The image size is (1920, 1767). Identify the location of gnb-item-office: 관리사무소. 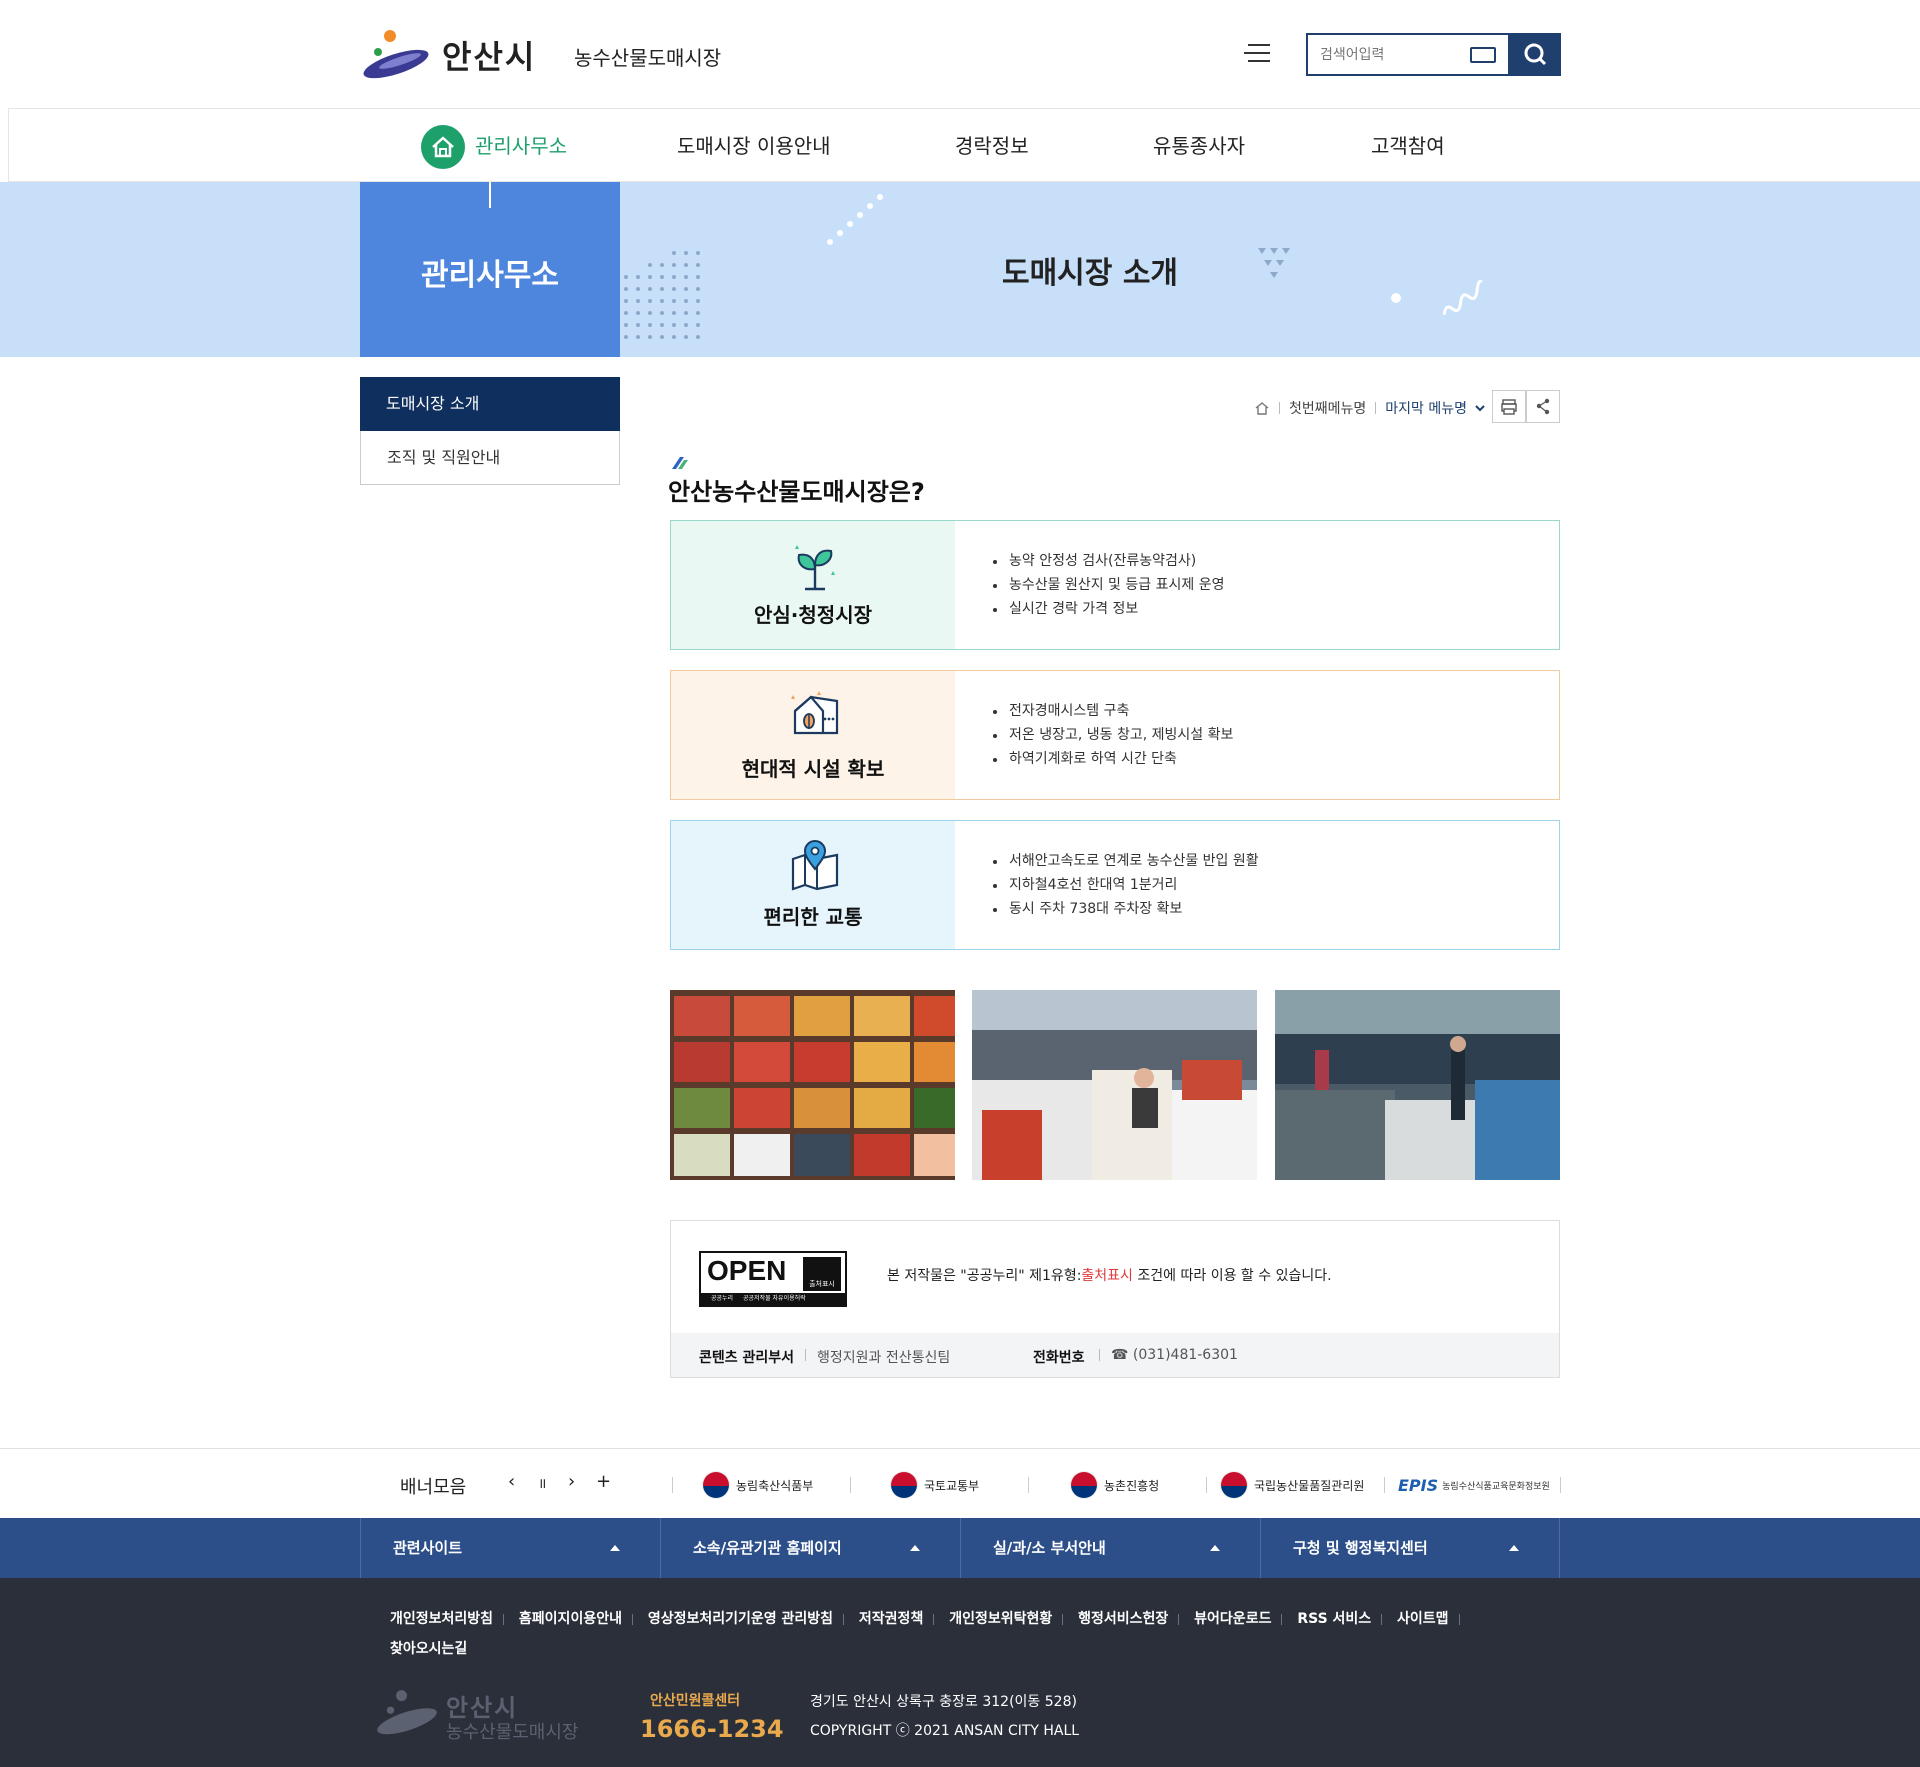
(521, 146).